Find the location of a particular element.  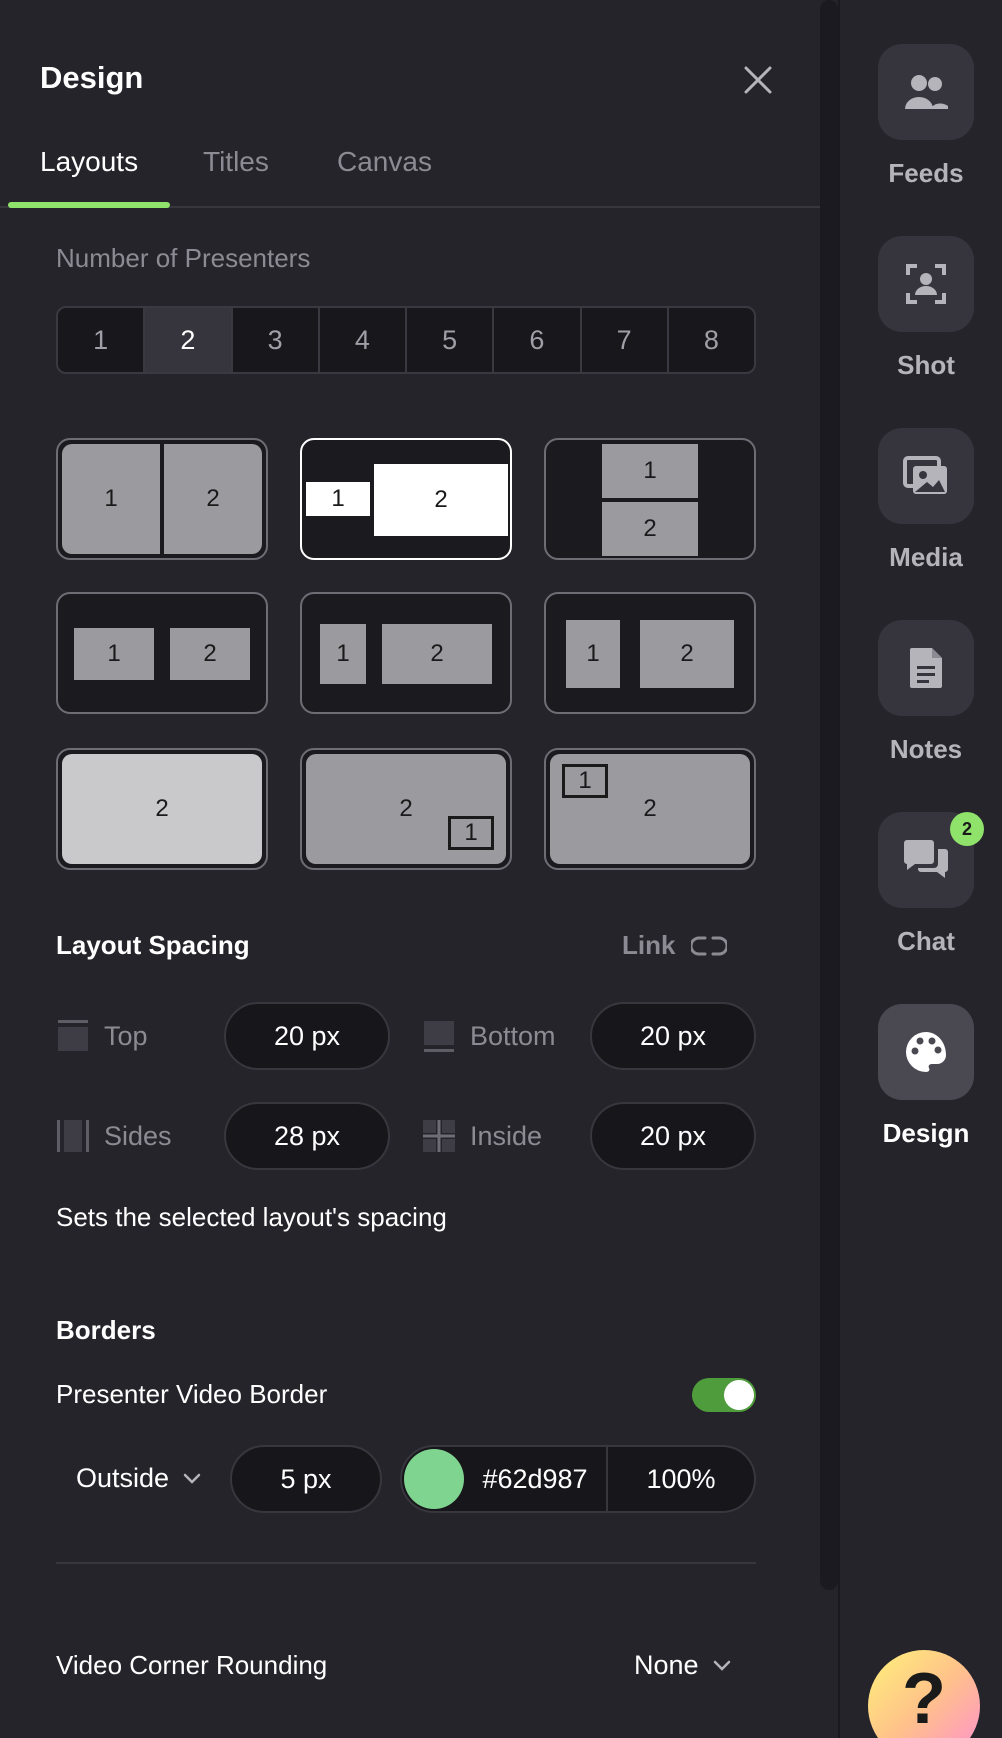

rail-shot-button is located at coordinates (926, 284).